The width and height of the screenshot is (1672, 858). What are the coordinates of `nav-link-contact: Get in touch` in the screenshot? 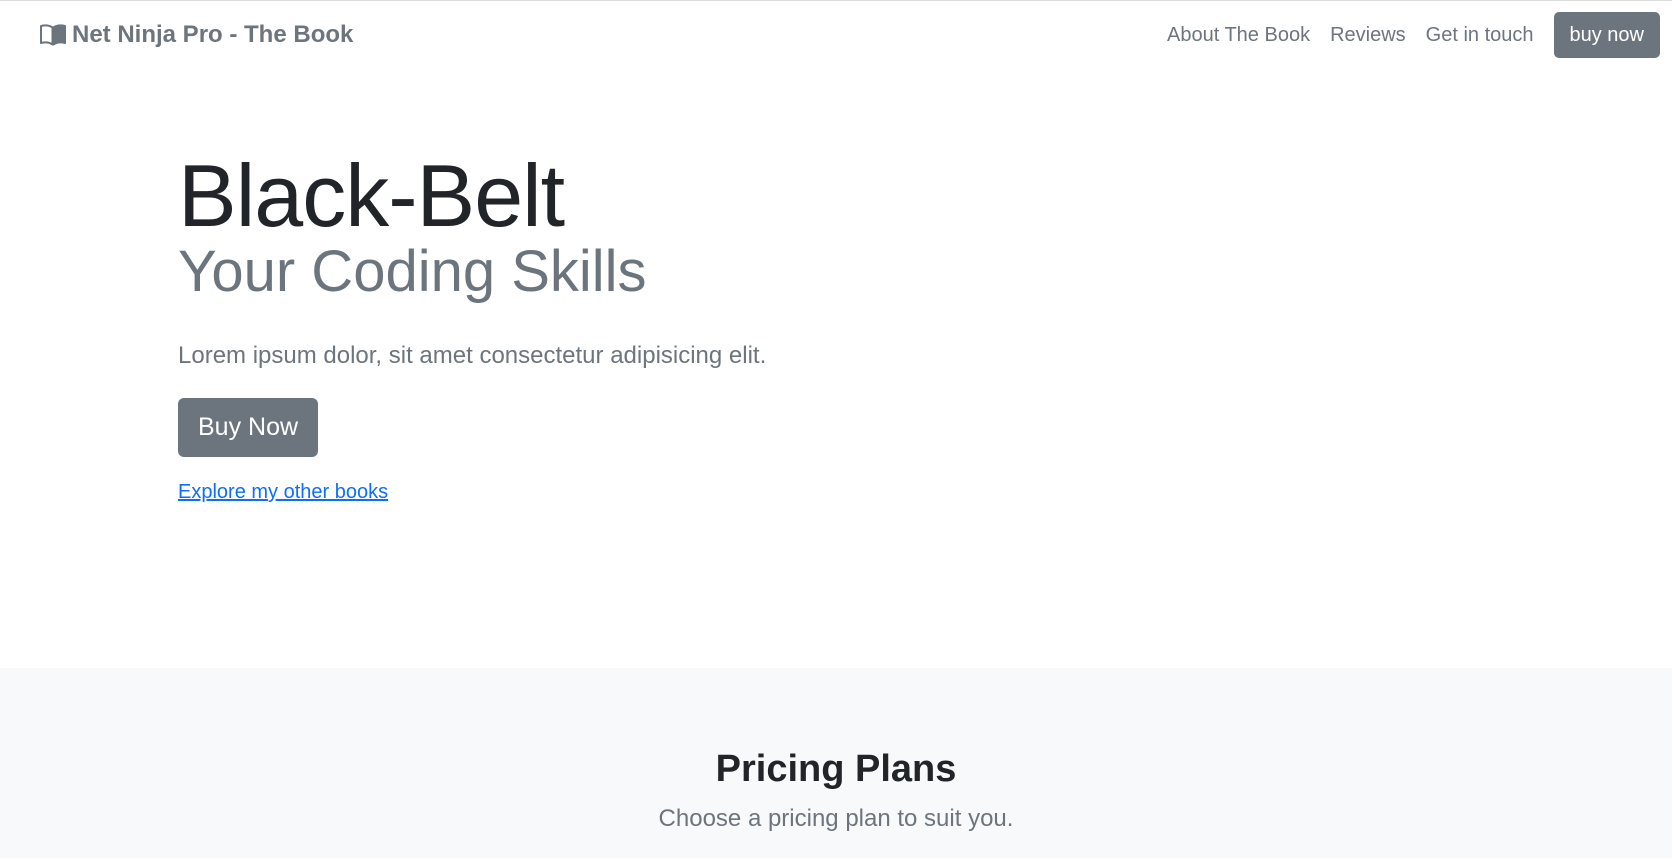 It's located at (1480, 35).